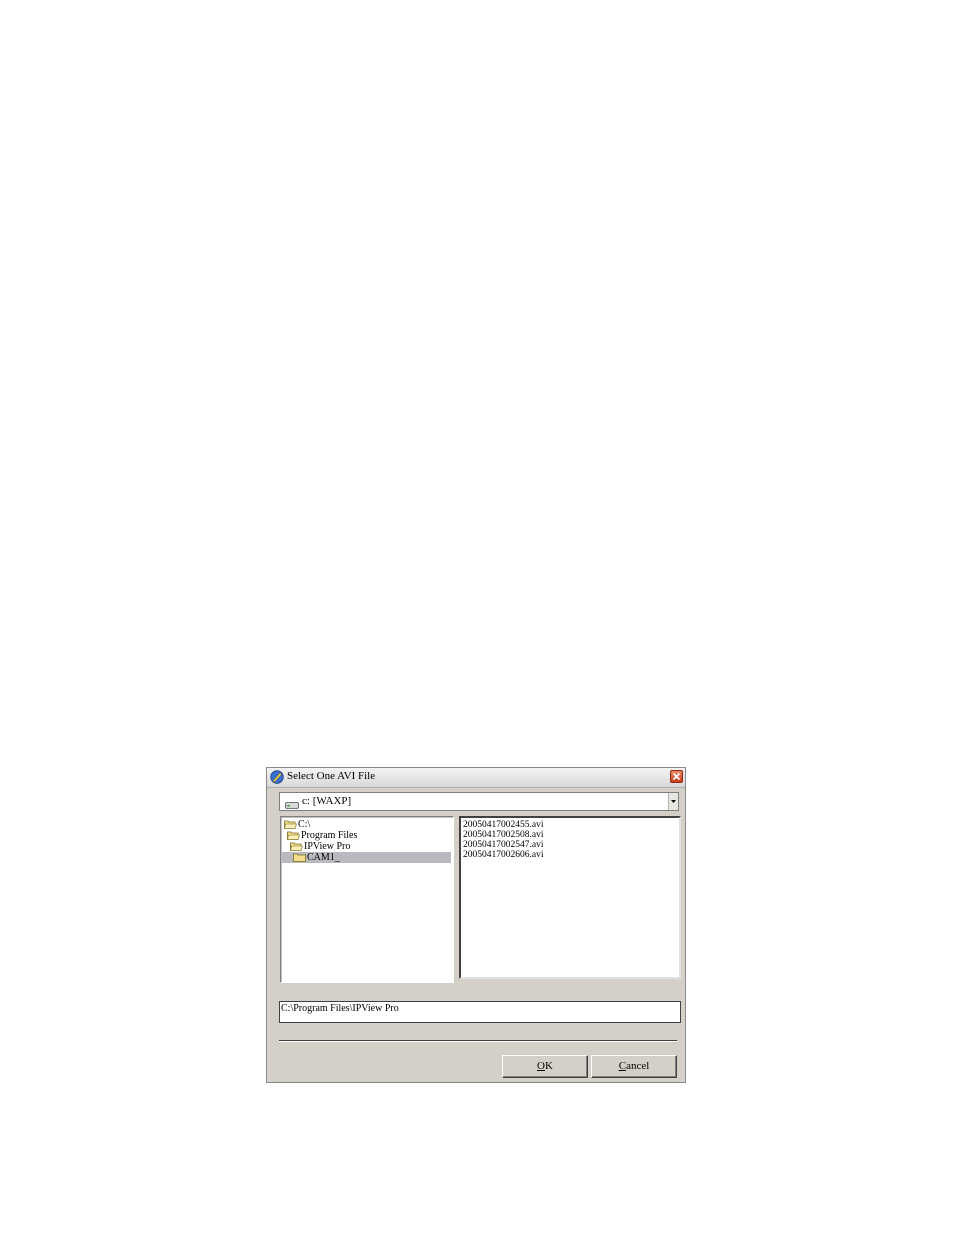  I want to click on close-button, so click(676, 776).